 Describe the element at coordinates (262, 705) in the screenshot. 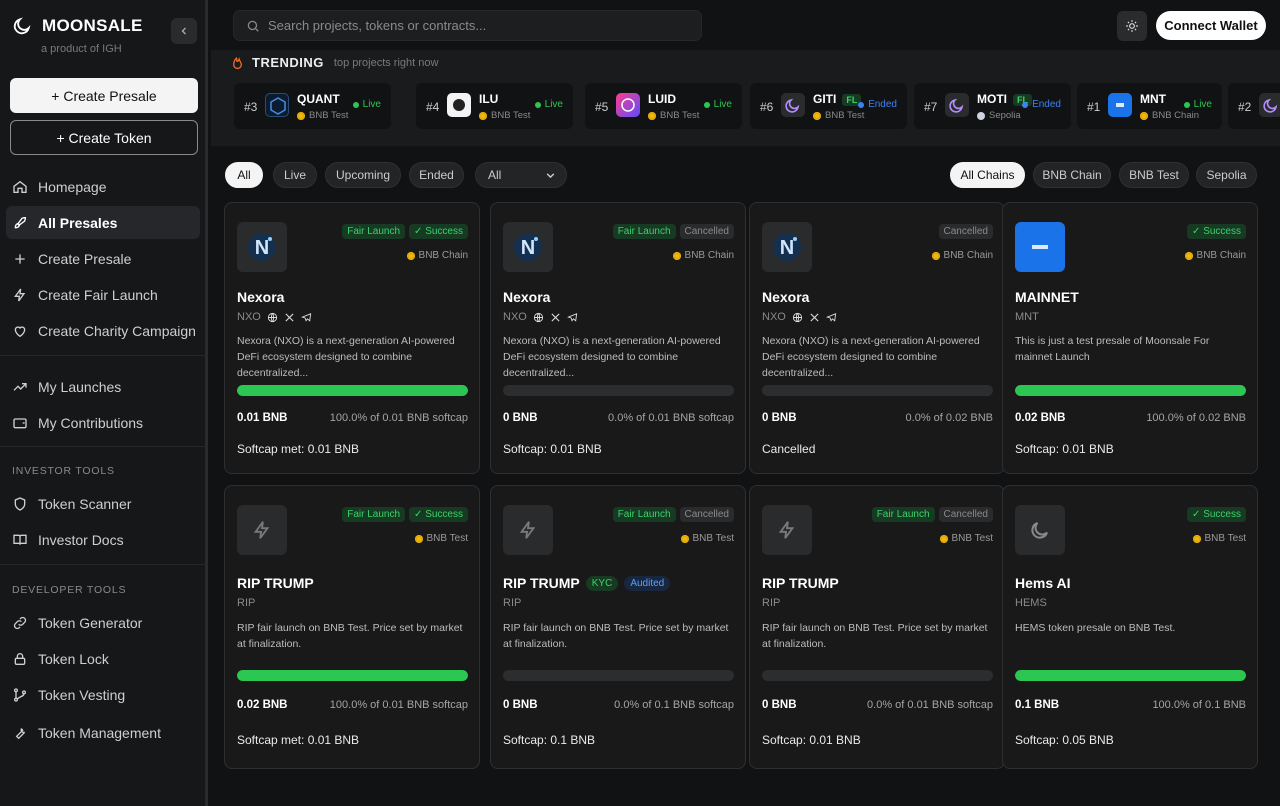

I see `raised-amount: 0.02 BNB` at that location.